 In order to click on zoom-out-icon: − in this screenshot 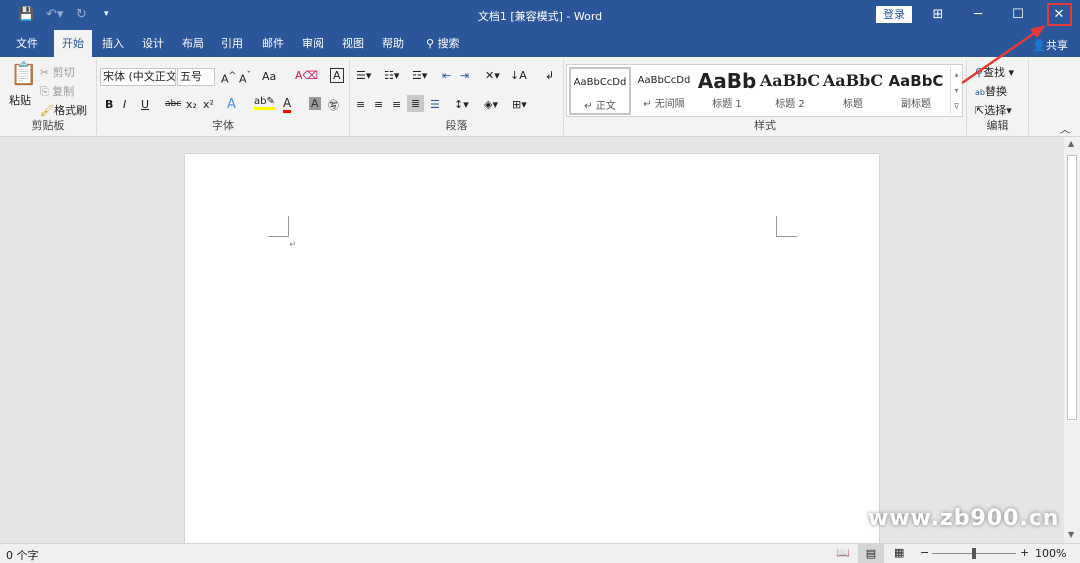, I will do `click(924, 552)`.